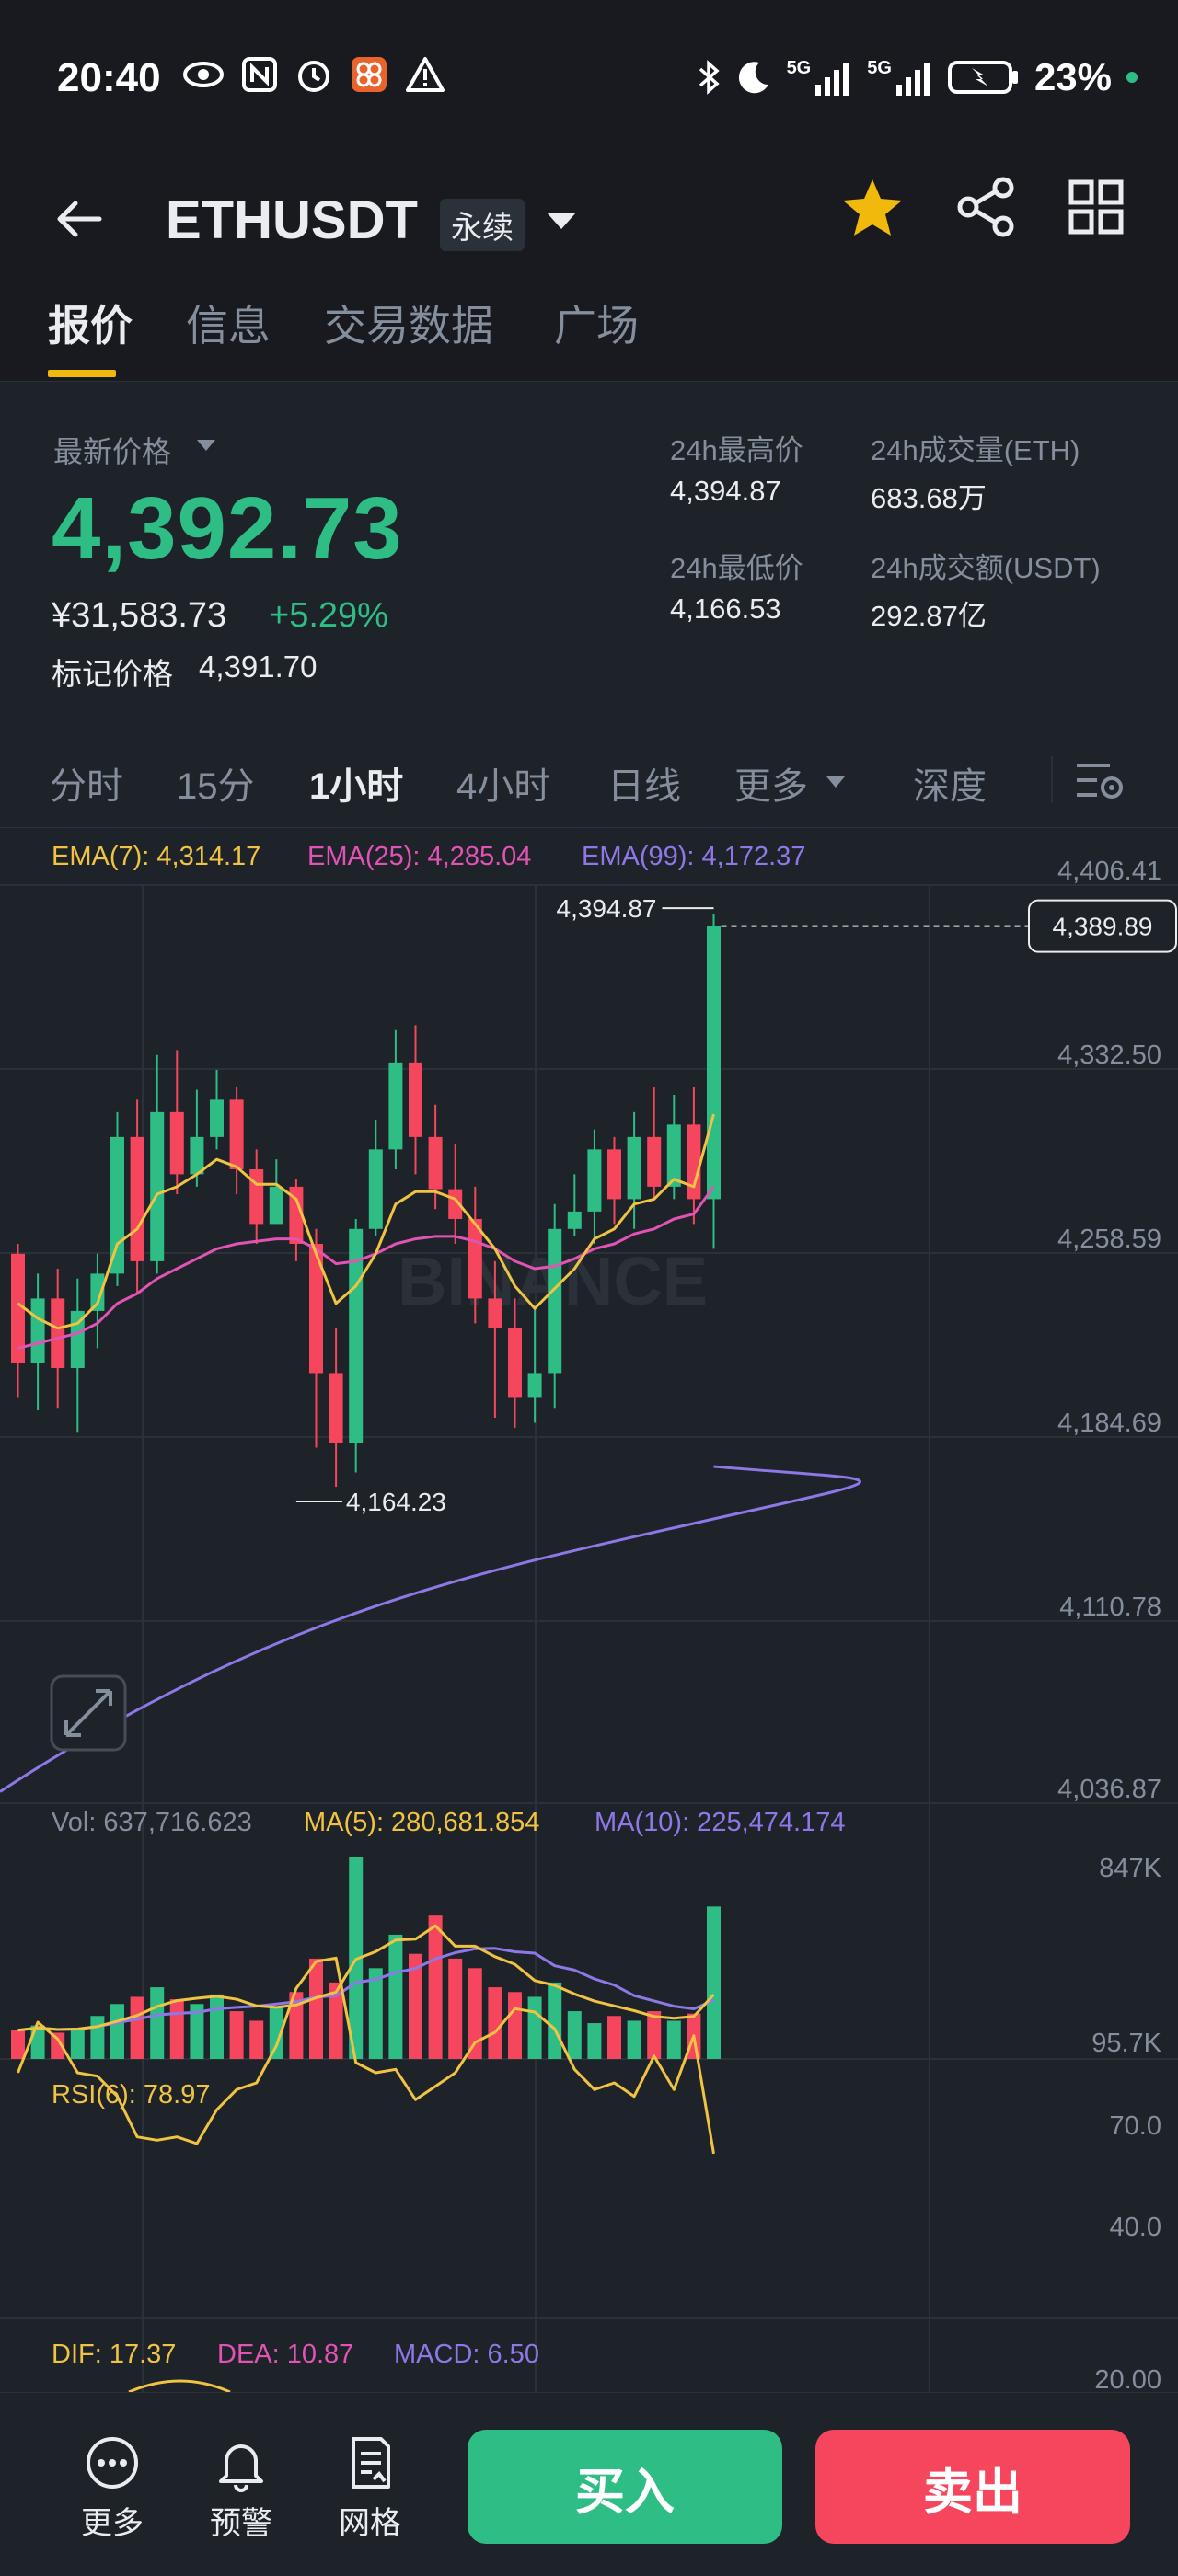 The width and height of the screenshot is (1178, 2576). I want to click on low-24h-value: 4,166.53, so click(725, 608).